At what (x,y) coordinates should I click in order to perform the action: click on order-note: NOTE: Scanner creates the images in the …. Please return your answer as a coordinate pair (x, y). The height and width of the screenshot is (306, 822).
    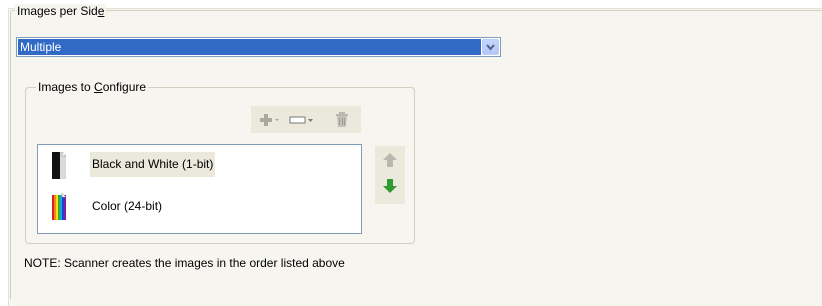
    Looking at the image, I should click on (184, 263).